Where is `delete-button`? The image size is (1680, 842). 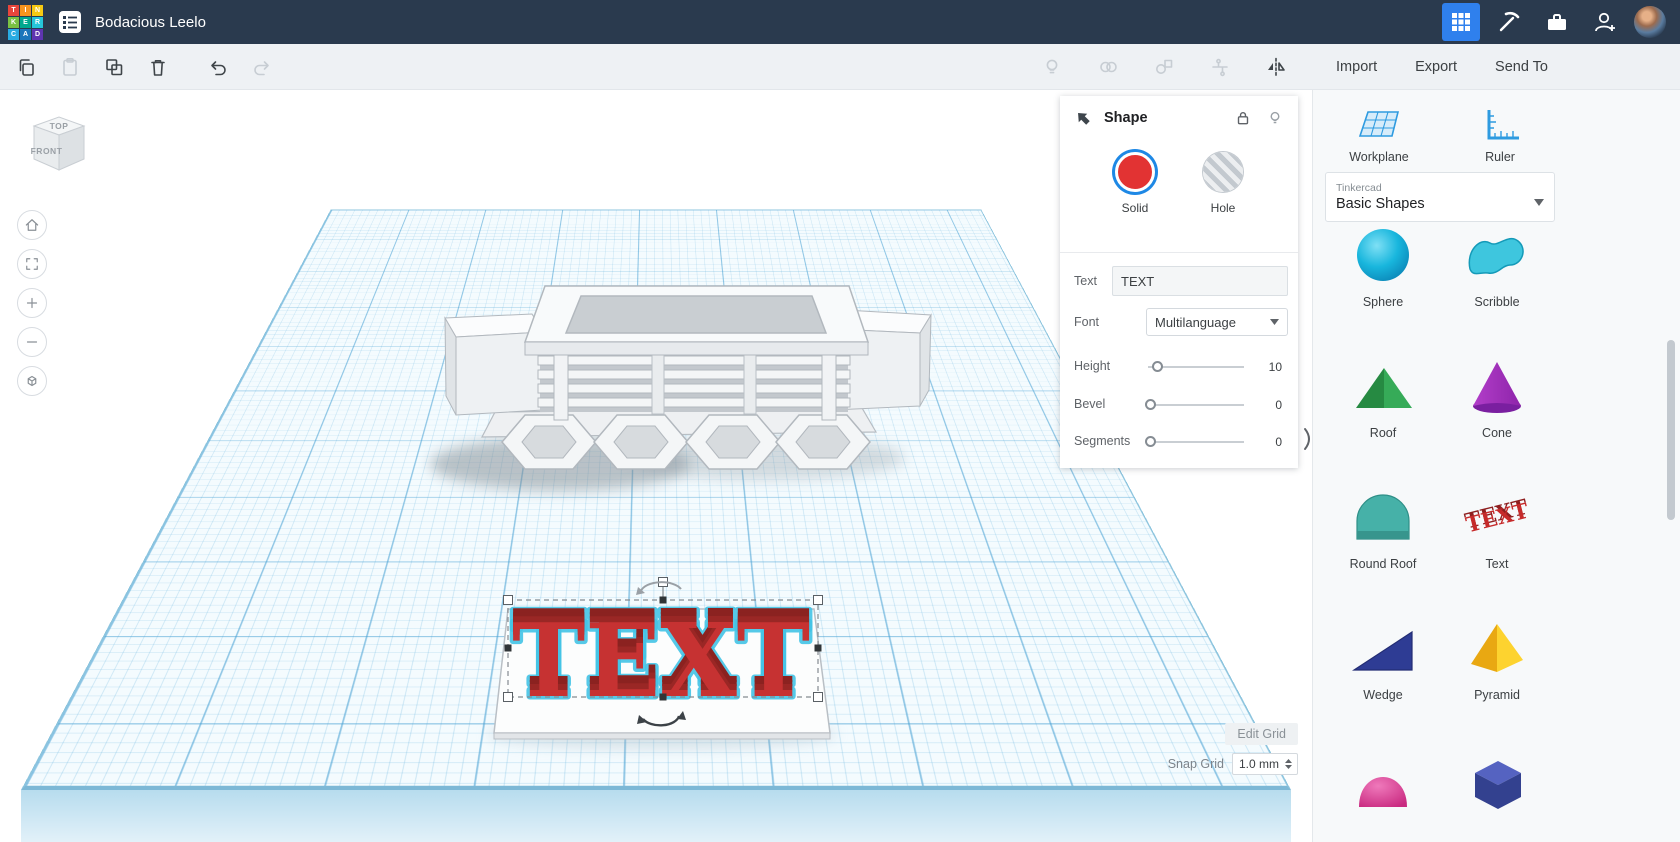 delete-button is located at coordinates (158, 67).